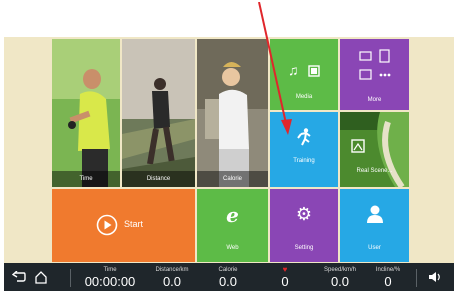 This screenshot has width=456, height=291. I want to click on runner-photo, so click(86, 113).